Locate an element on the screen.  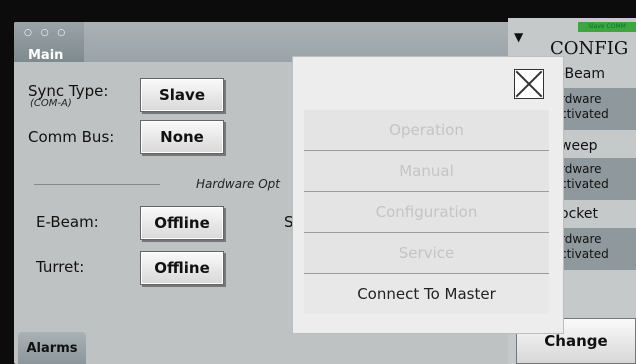
tab-main-label: Main is located at coordinates (46, 55).